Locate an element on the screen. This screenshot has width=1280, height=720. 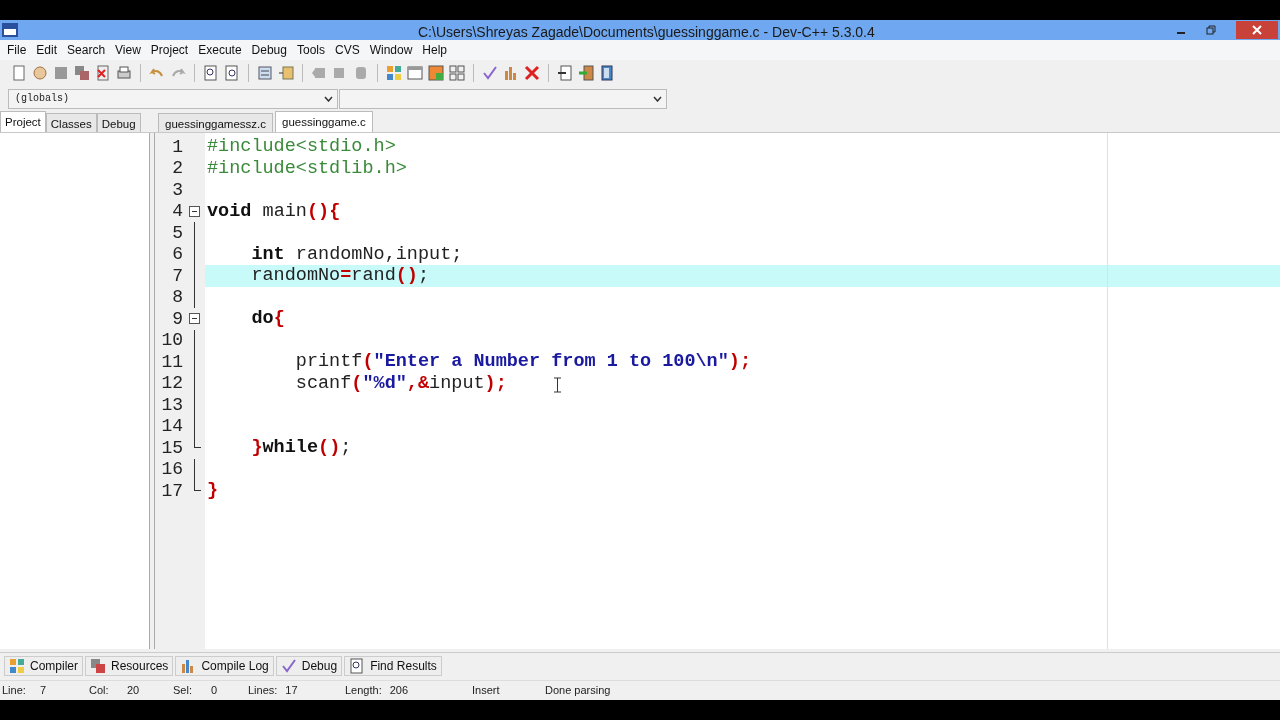
code-line: void main(){ is located at coordinates (274, 211).